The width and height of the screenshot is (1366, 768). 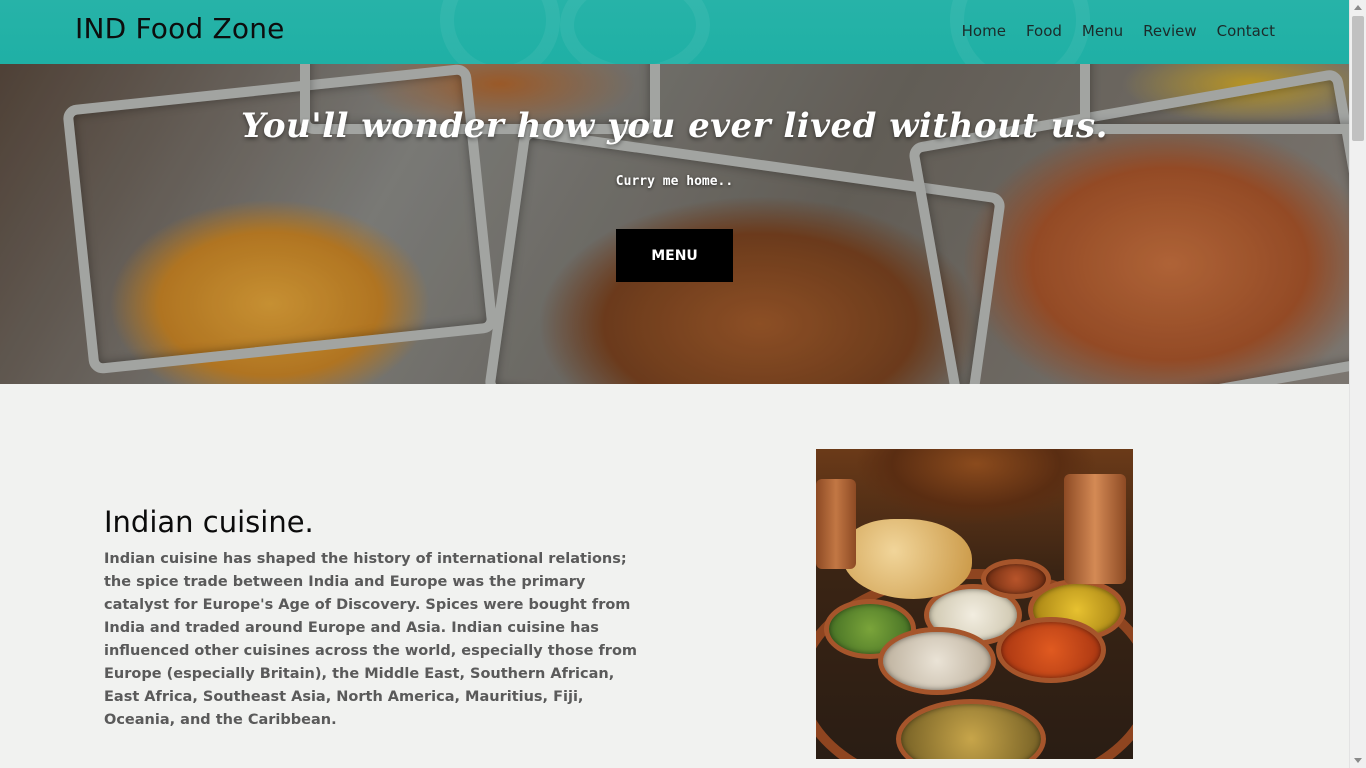 What do you see at coordinates (1246, 31) in the screenshot?
I see `nav-link-contact: Contact` at bounding box center [1246, 31].